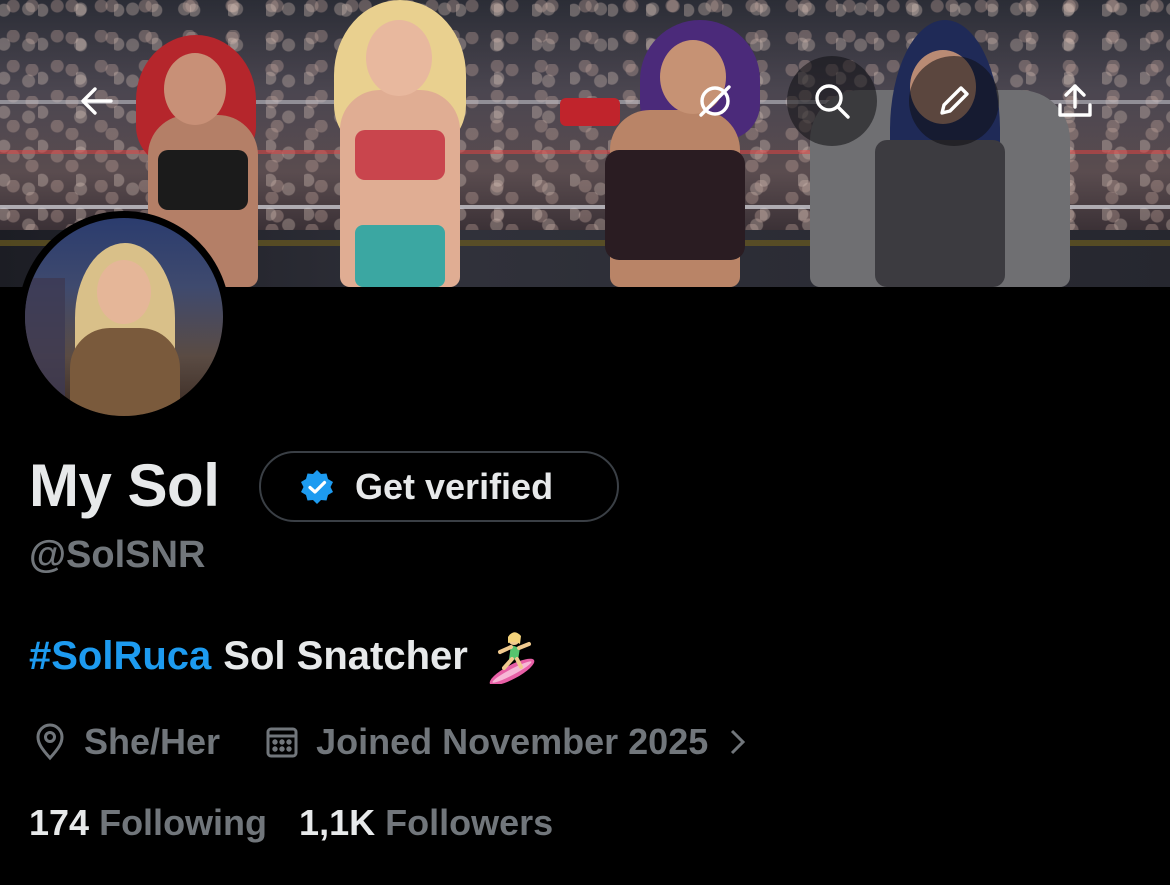 The height and width of the screenshot is (885, 1170). Describe the element at coordinates (124, 485) in the screenshot. I see `display-name: My Sol` at that location.